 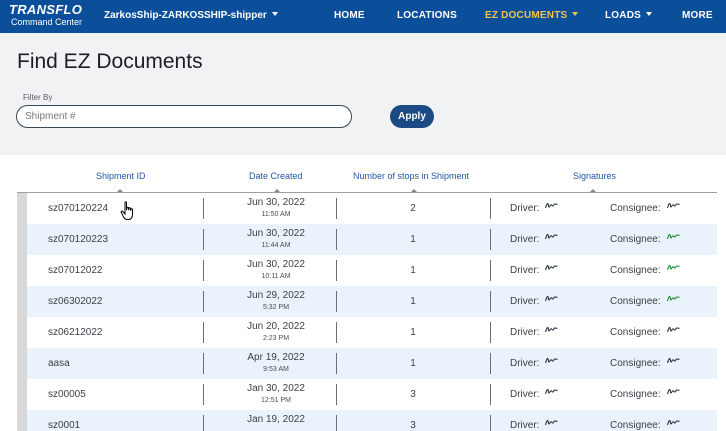 I want to click on apply-button: Apply, so click(x=412, y=116).